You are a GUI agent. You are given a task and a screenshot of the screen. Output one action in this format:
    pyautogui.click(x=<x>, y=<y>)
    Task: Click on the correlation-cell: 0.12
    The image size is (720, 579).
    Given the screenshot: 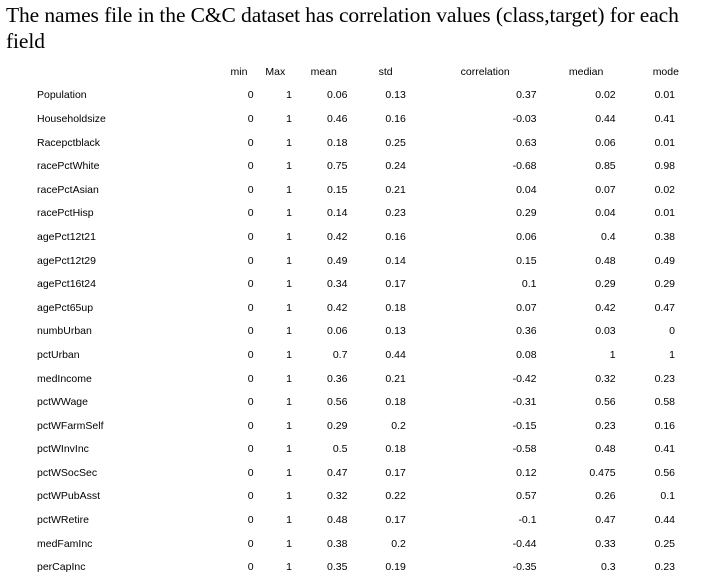 What is the action you would take?
    pyautogui.click(x=526, y=472)
    